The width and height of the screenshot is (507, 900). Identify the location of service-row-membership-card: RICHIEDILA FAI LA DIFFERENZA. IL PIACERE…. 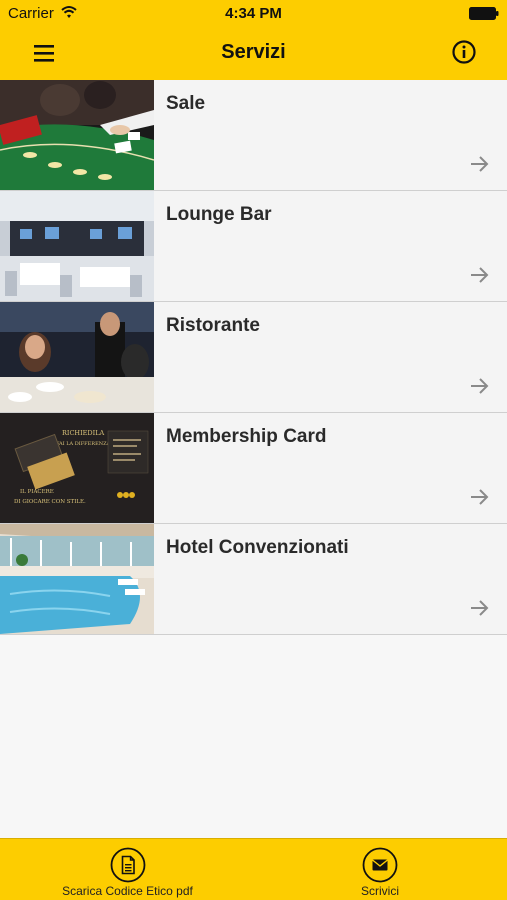
(253, 468).